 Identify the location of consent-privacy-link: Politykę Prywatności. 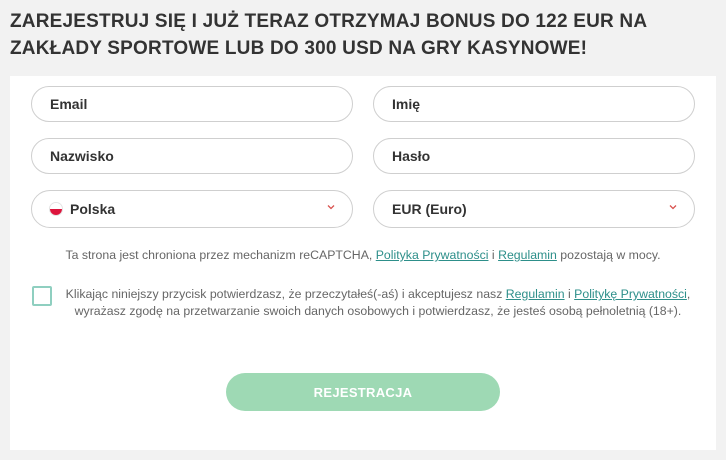
(630, 294).